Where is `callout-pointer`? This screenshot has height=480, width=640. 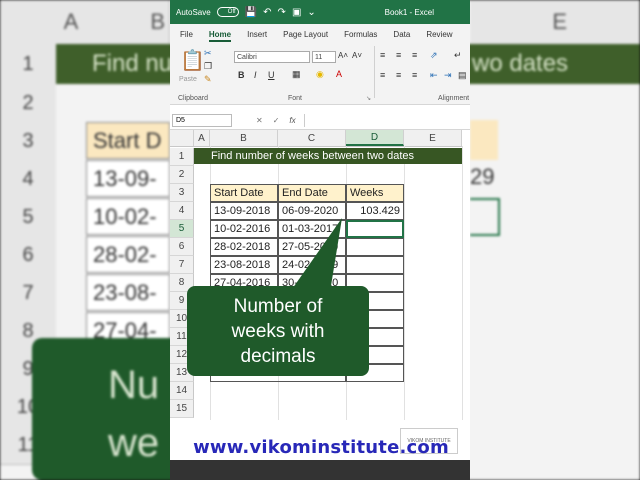
callout-pointer is located at coordinates (316, 255).